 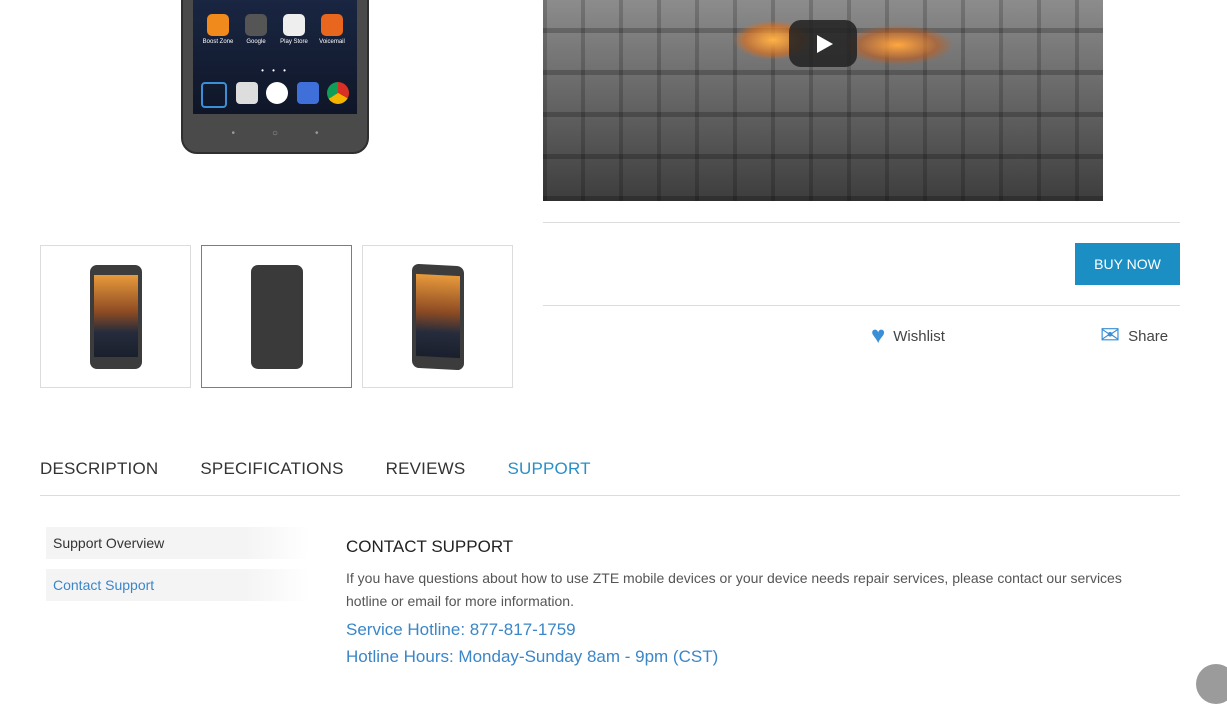 I want to click on tab-specifications: SPECIFICATIONS, so click(x=271, y=469).